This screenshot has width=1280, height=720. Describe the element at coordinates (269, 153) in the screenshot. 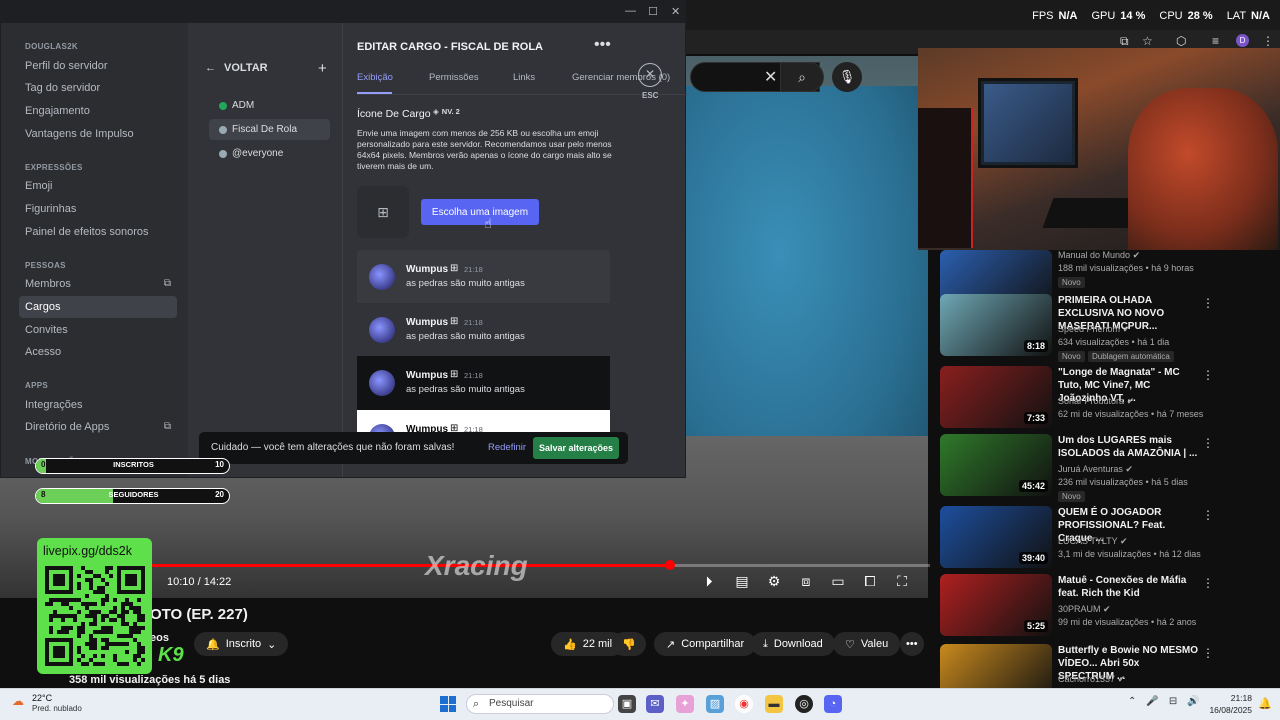

I see `role-item: @everyone` at that location.